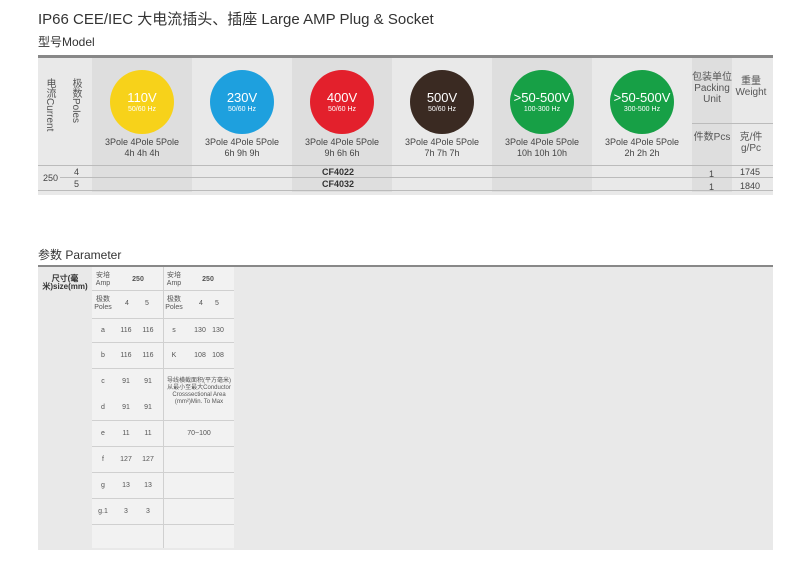 This screenshot has width=790, height=576. Describe the element at coordinates (49, 105) in the screenshot. I see `current-header: 电流Current` at that location.